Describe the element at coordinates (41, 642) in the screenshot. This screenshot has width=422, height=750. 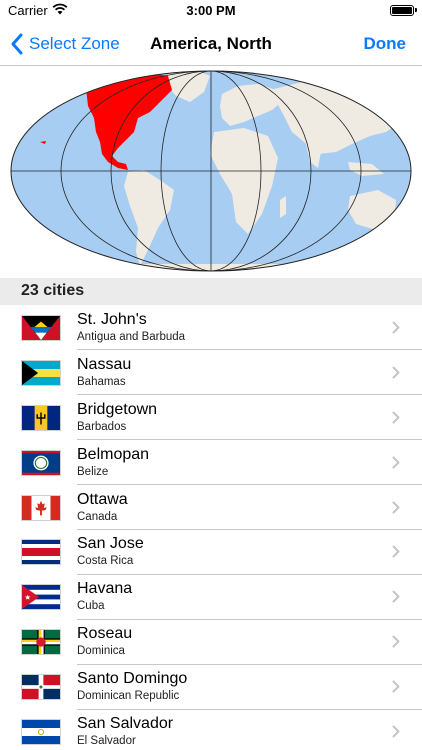
I see `dominica-flag-icon` at that location.